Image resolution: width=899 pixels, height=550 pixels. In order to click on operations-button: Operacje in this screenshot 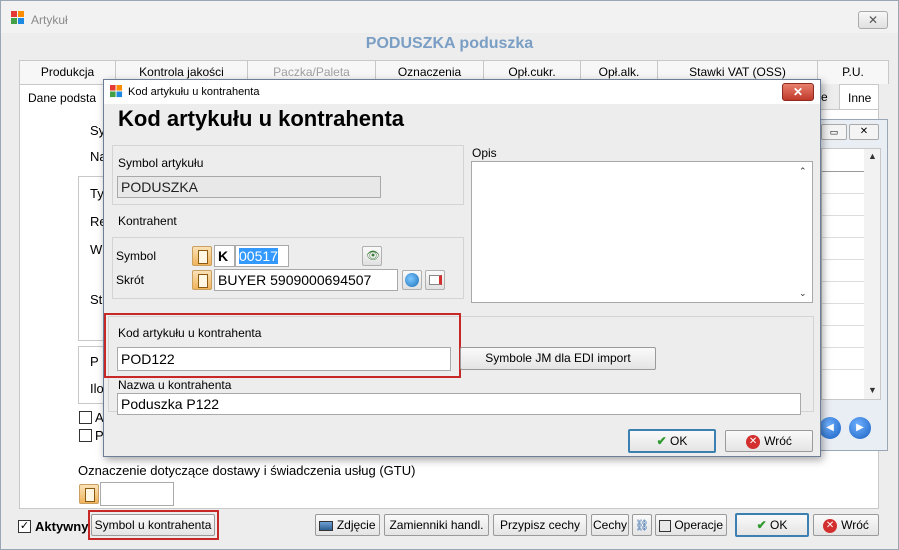, I will do `click(691, 525)`.